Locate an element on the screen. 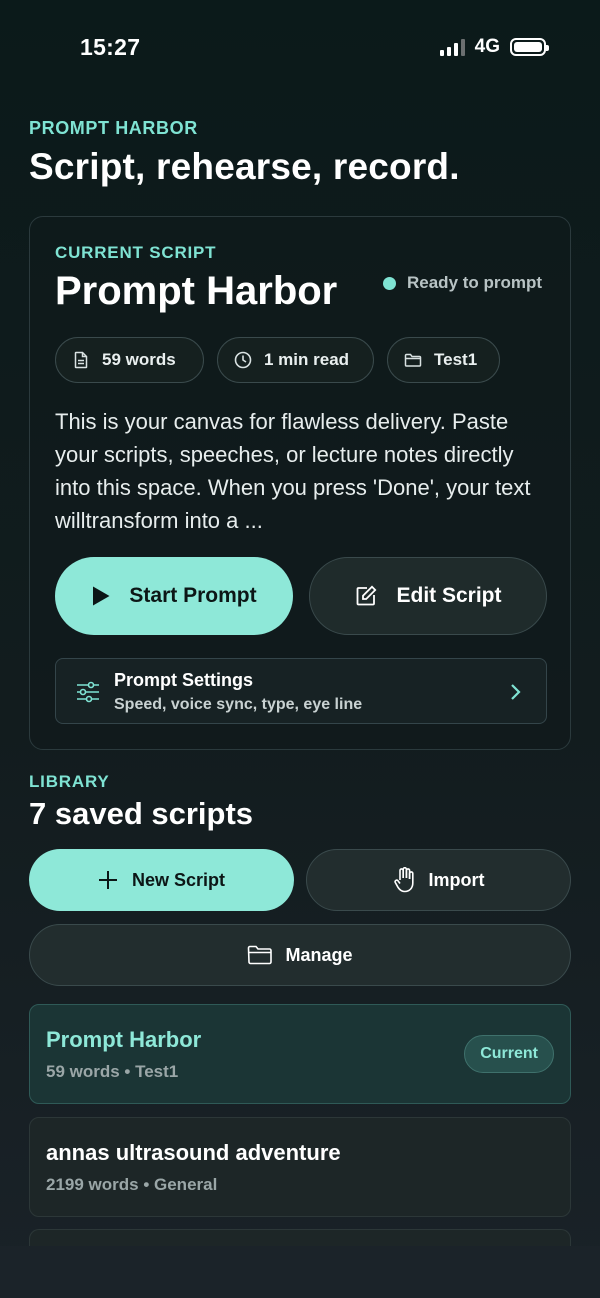  word-count-chip: 59 words is located at coordinates (129, 360).